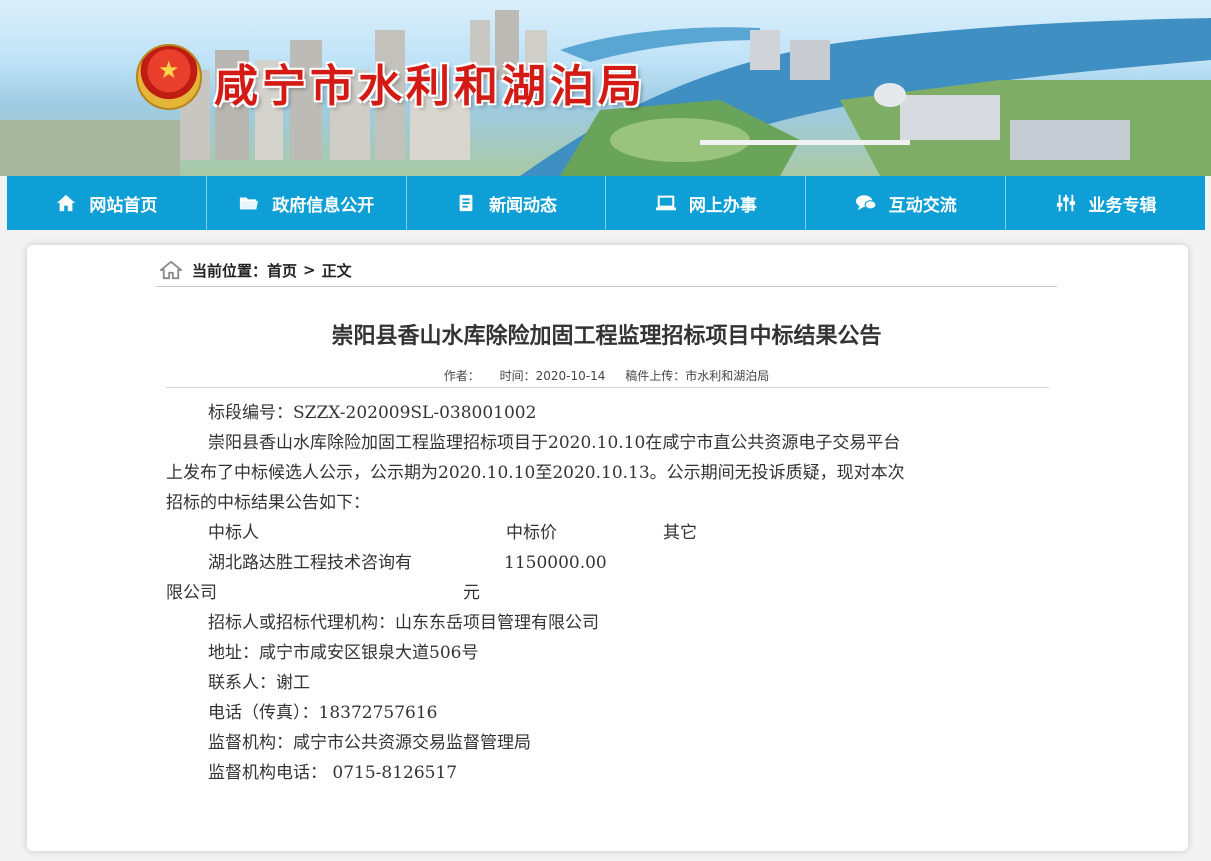 Image resolution: width=1211 pixels, height=861 pixels. What do you see at coordinates (555, 563) in the screenshot?
I see `winning-price: 1150000.00` at bounding box center [555, 563].